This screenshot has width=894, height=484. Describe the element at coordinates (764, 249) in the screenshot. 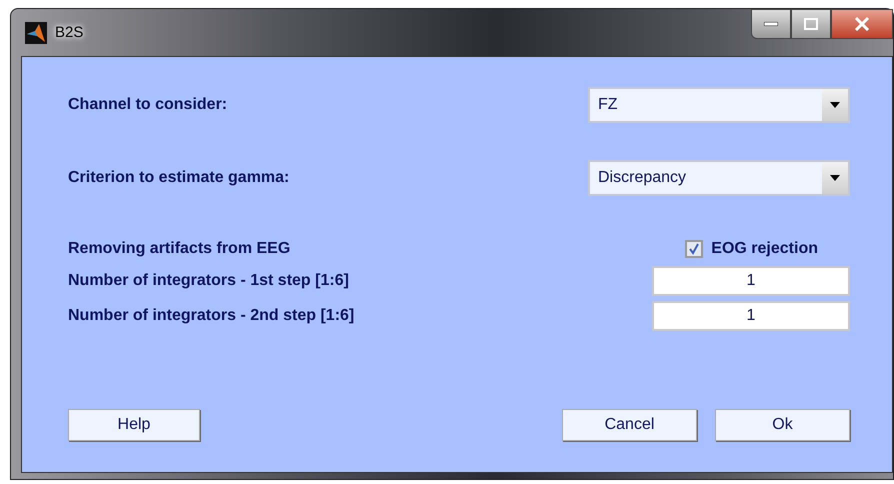

I see `eog-rejection-label: EOG rejection` at that location.